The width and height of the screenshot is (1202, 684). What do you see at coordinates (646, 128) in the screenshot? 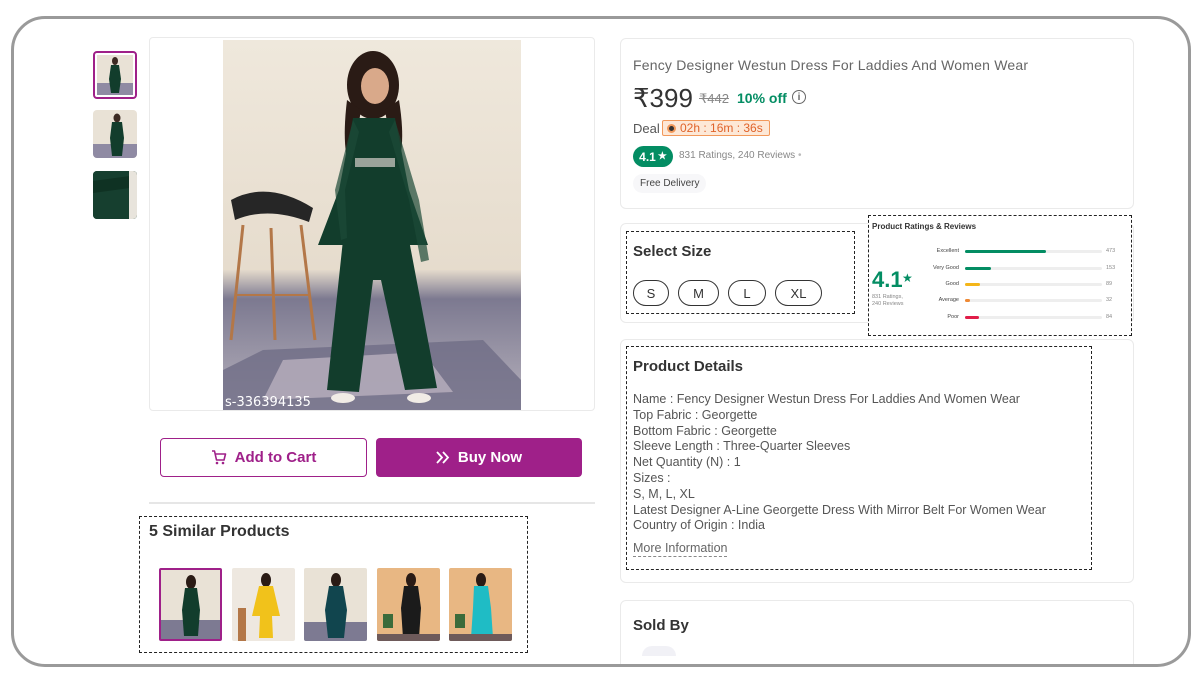
I see `deal-label: Deal` at bounding box center [646, 128].